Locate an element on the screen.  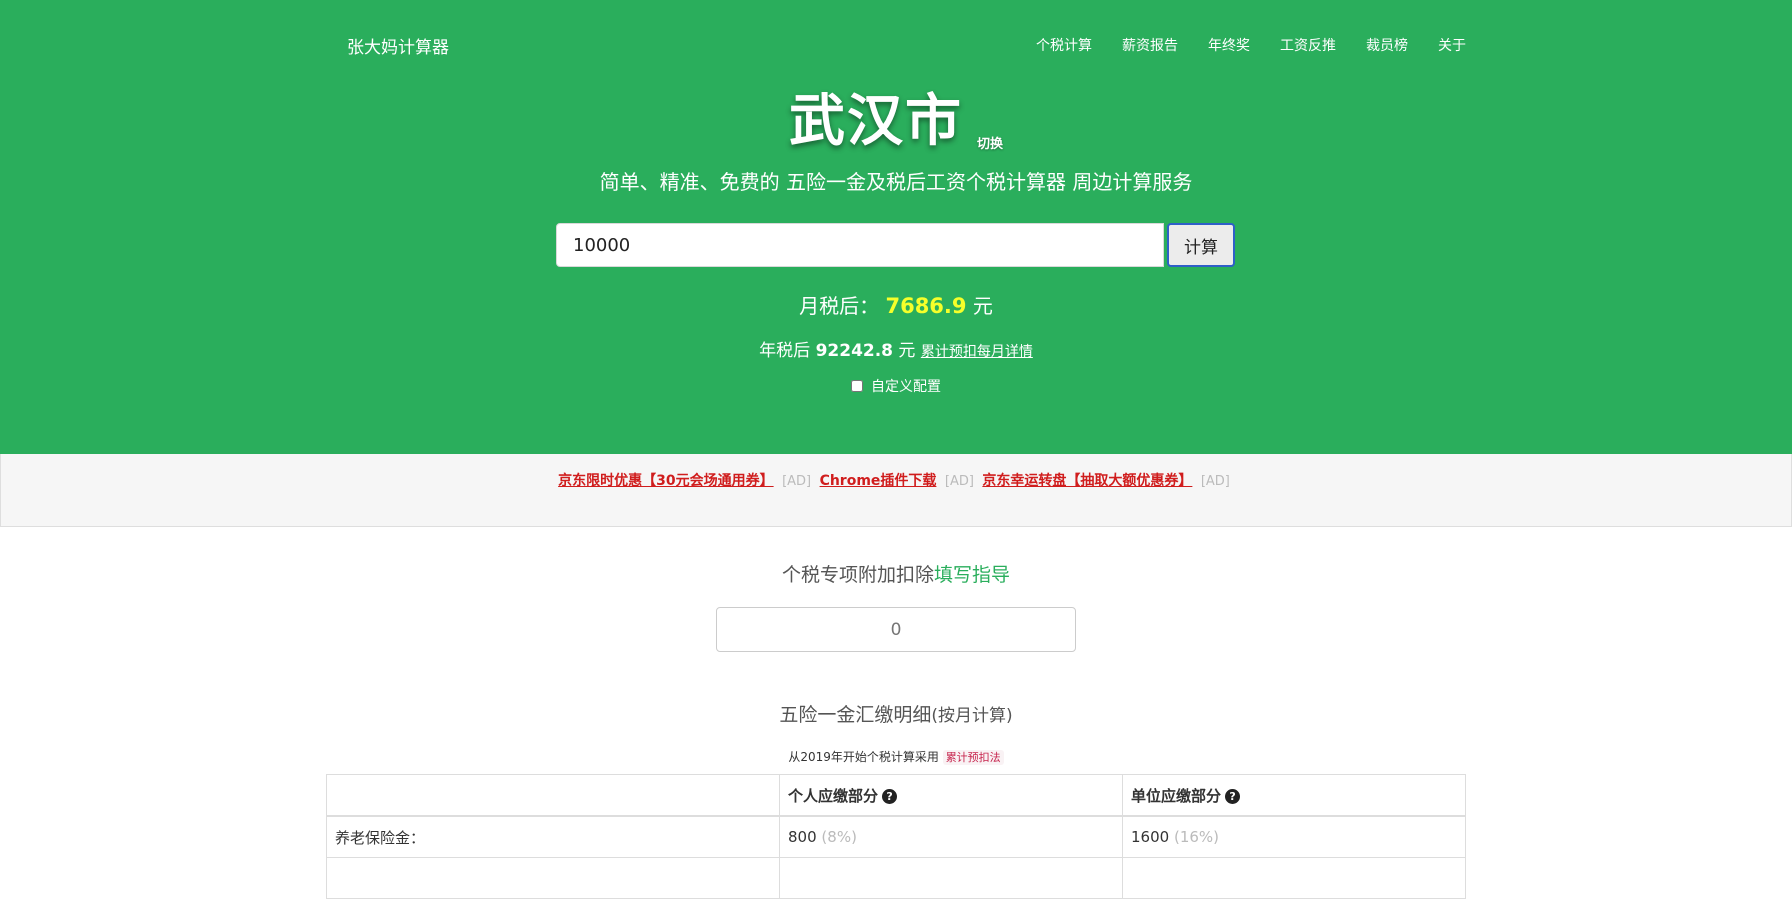
top-nav: 个税计算 薪资报告 年终奖 工资反推 裁员榜 关于 is located at coordinates (1251, 45).